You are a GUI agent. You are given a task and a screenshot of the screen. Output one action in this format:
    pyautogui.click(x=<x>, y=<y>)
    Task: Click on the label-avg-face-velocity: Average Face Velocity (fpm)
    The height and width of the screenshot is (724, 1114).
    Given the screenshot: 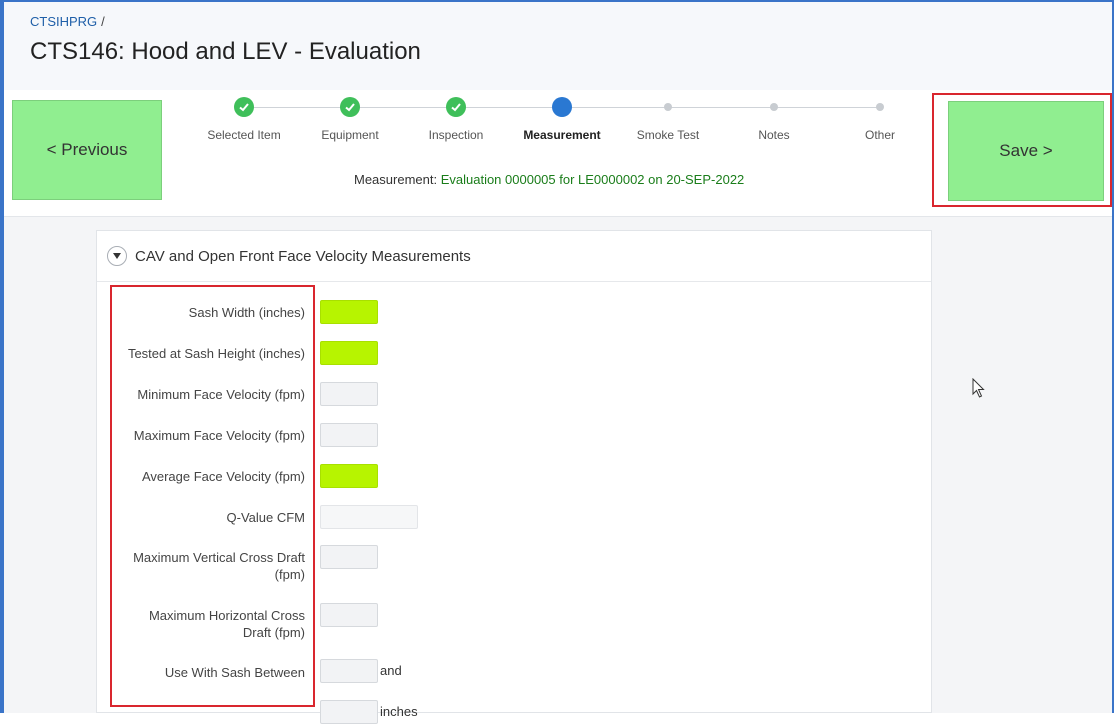 What is the action you would take?
    pyautogui.click(x=223, y=476)
    